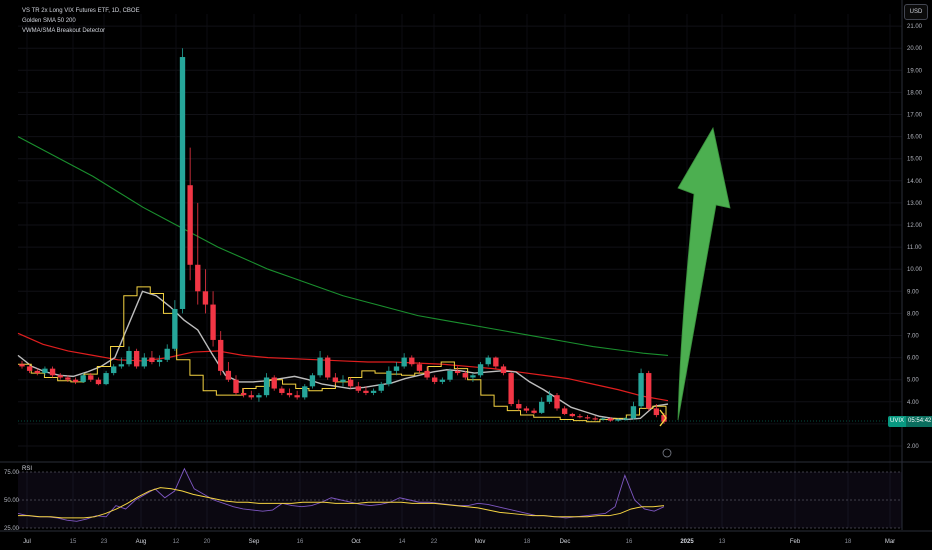 This screenshot has height=550, width=932. Describe the element at coordinates (687, 542) in the screenshot. I see `time-tick-label: 2025` at that location.